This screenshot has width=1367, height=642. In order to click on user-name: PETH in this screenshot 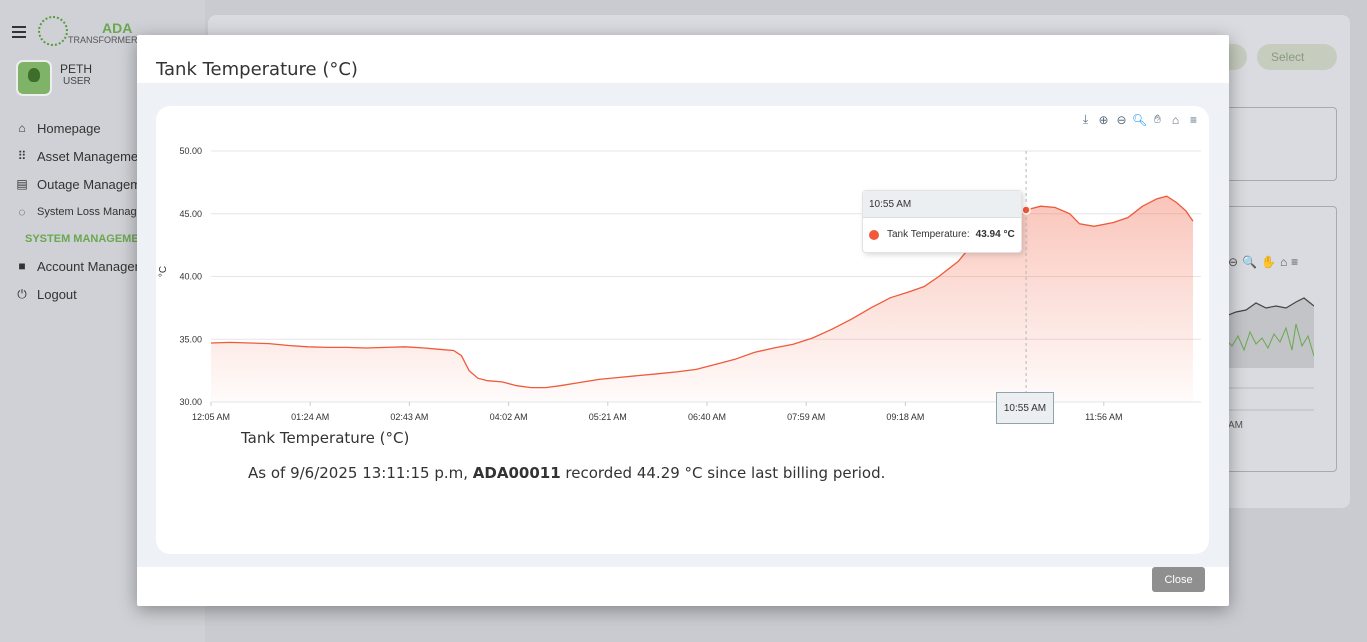, I will do `click(76, 69)`.